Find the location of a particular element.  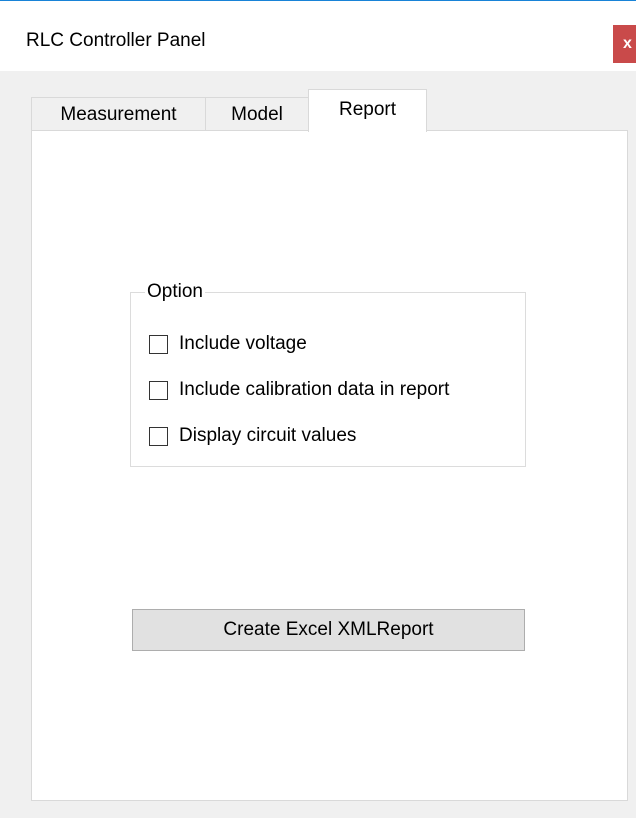

close-icon: x is located at coordinates (627, 43).